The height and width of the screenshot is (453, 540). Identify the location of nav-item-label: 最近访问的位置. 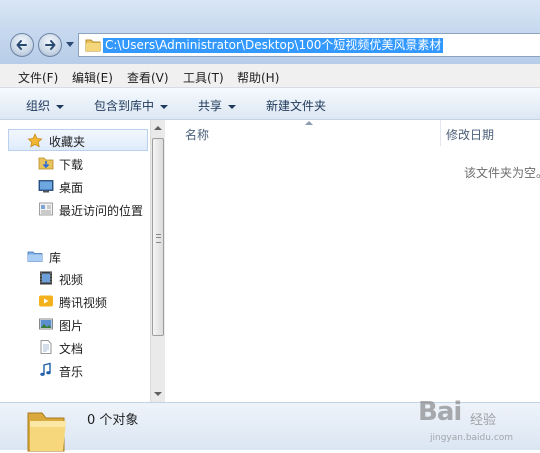
(101, 211).